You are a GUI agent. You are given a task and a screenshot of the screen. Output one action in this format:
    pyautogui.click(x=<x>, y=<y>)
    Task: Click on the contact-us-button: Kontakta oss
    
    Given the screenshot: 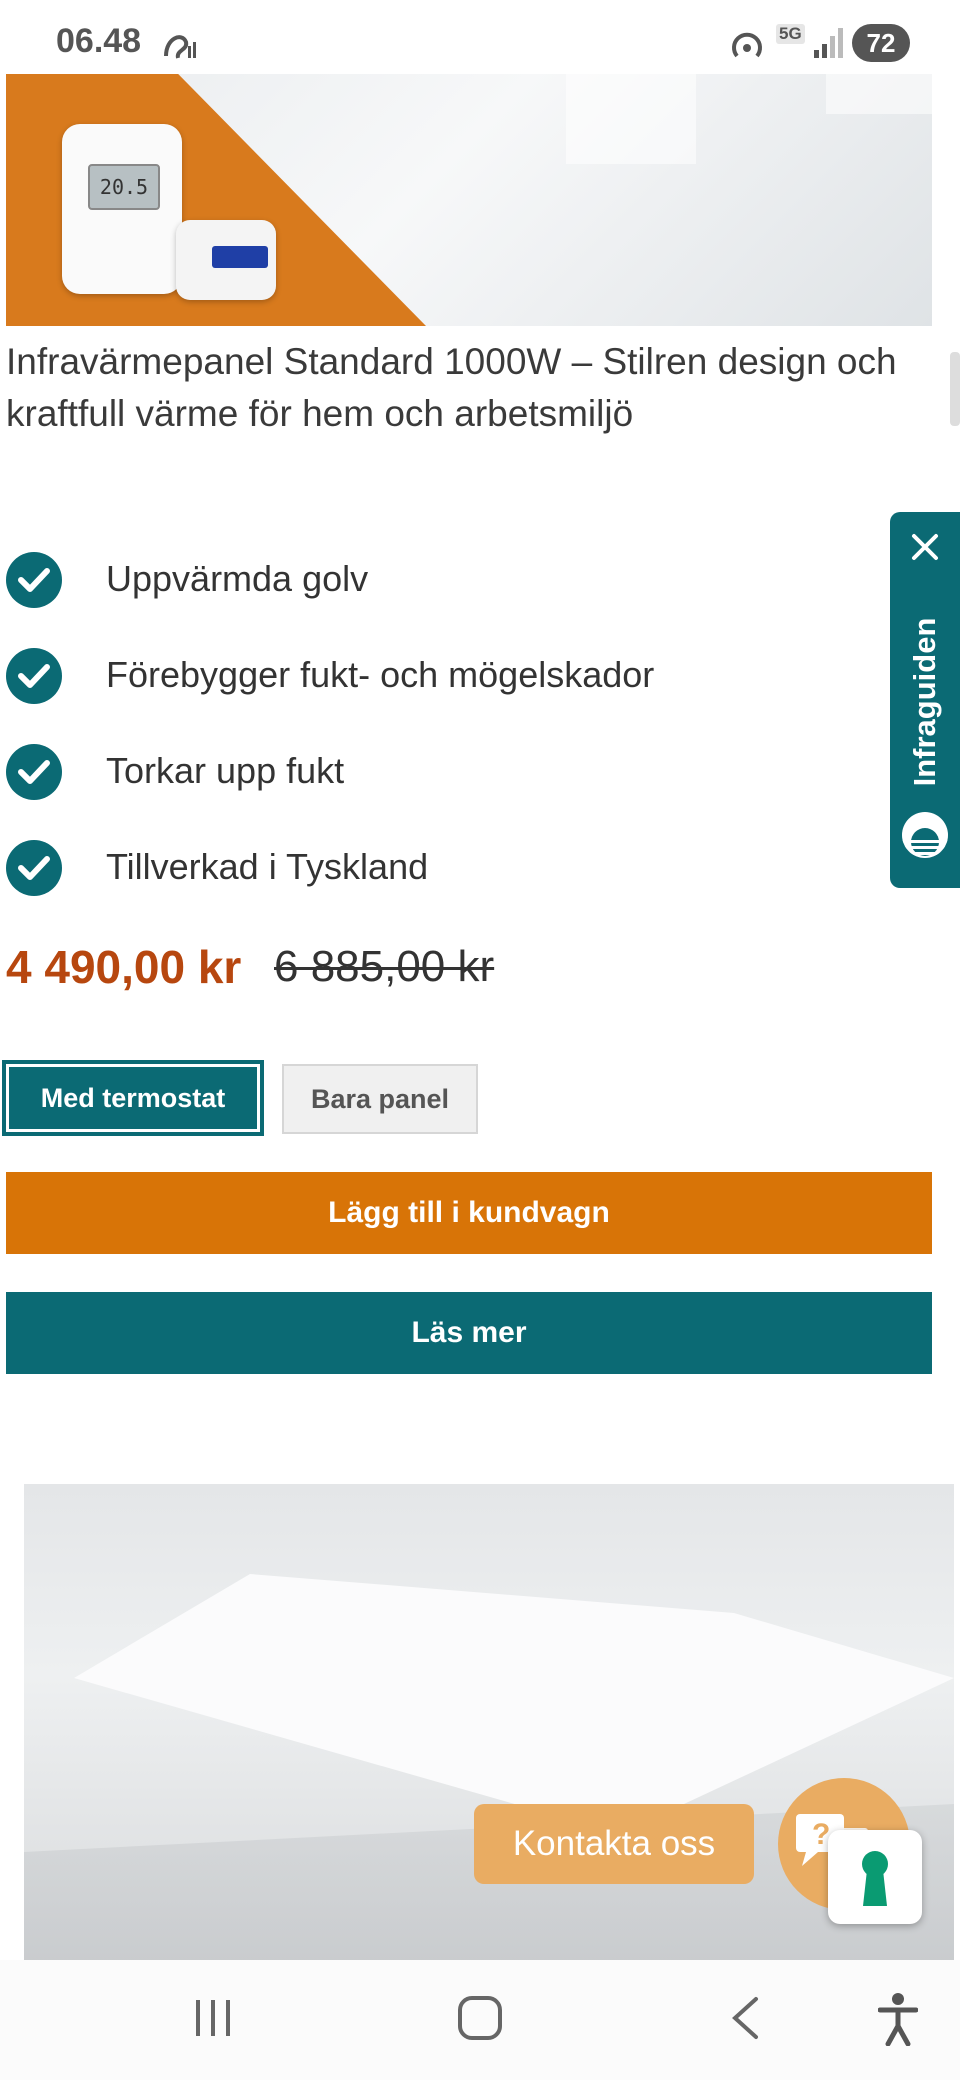 What is the action you would take?
    pyautogui.click(x=614, y=1844)
    